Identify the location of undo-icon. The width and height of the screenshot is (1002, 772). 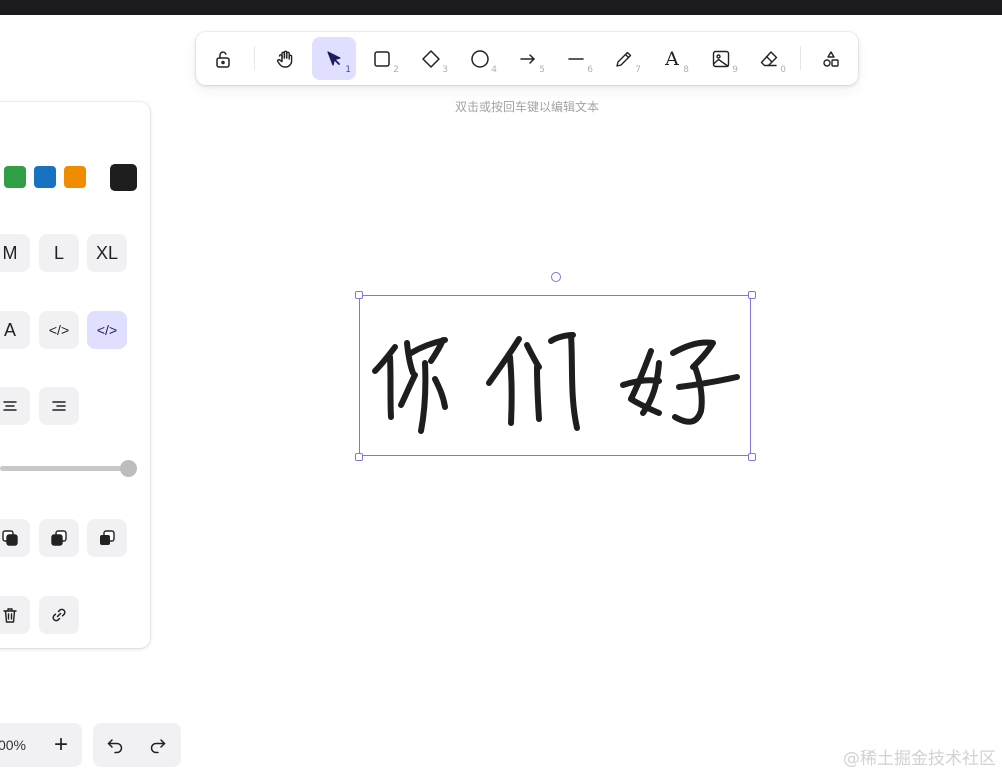
(115, 746).